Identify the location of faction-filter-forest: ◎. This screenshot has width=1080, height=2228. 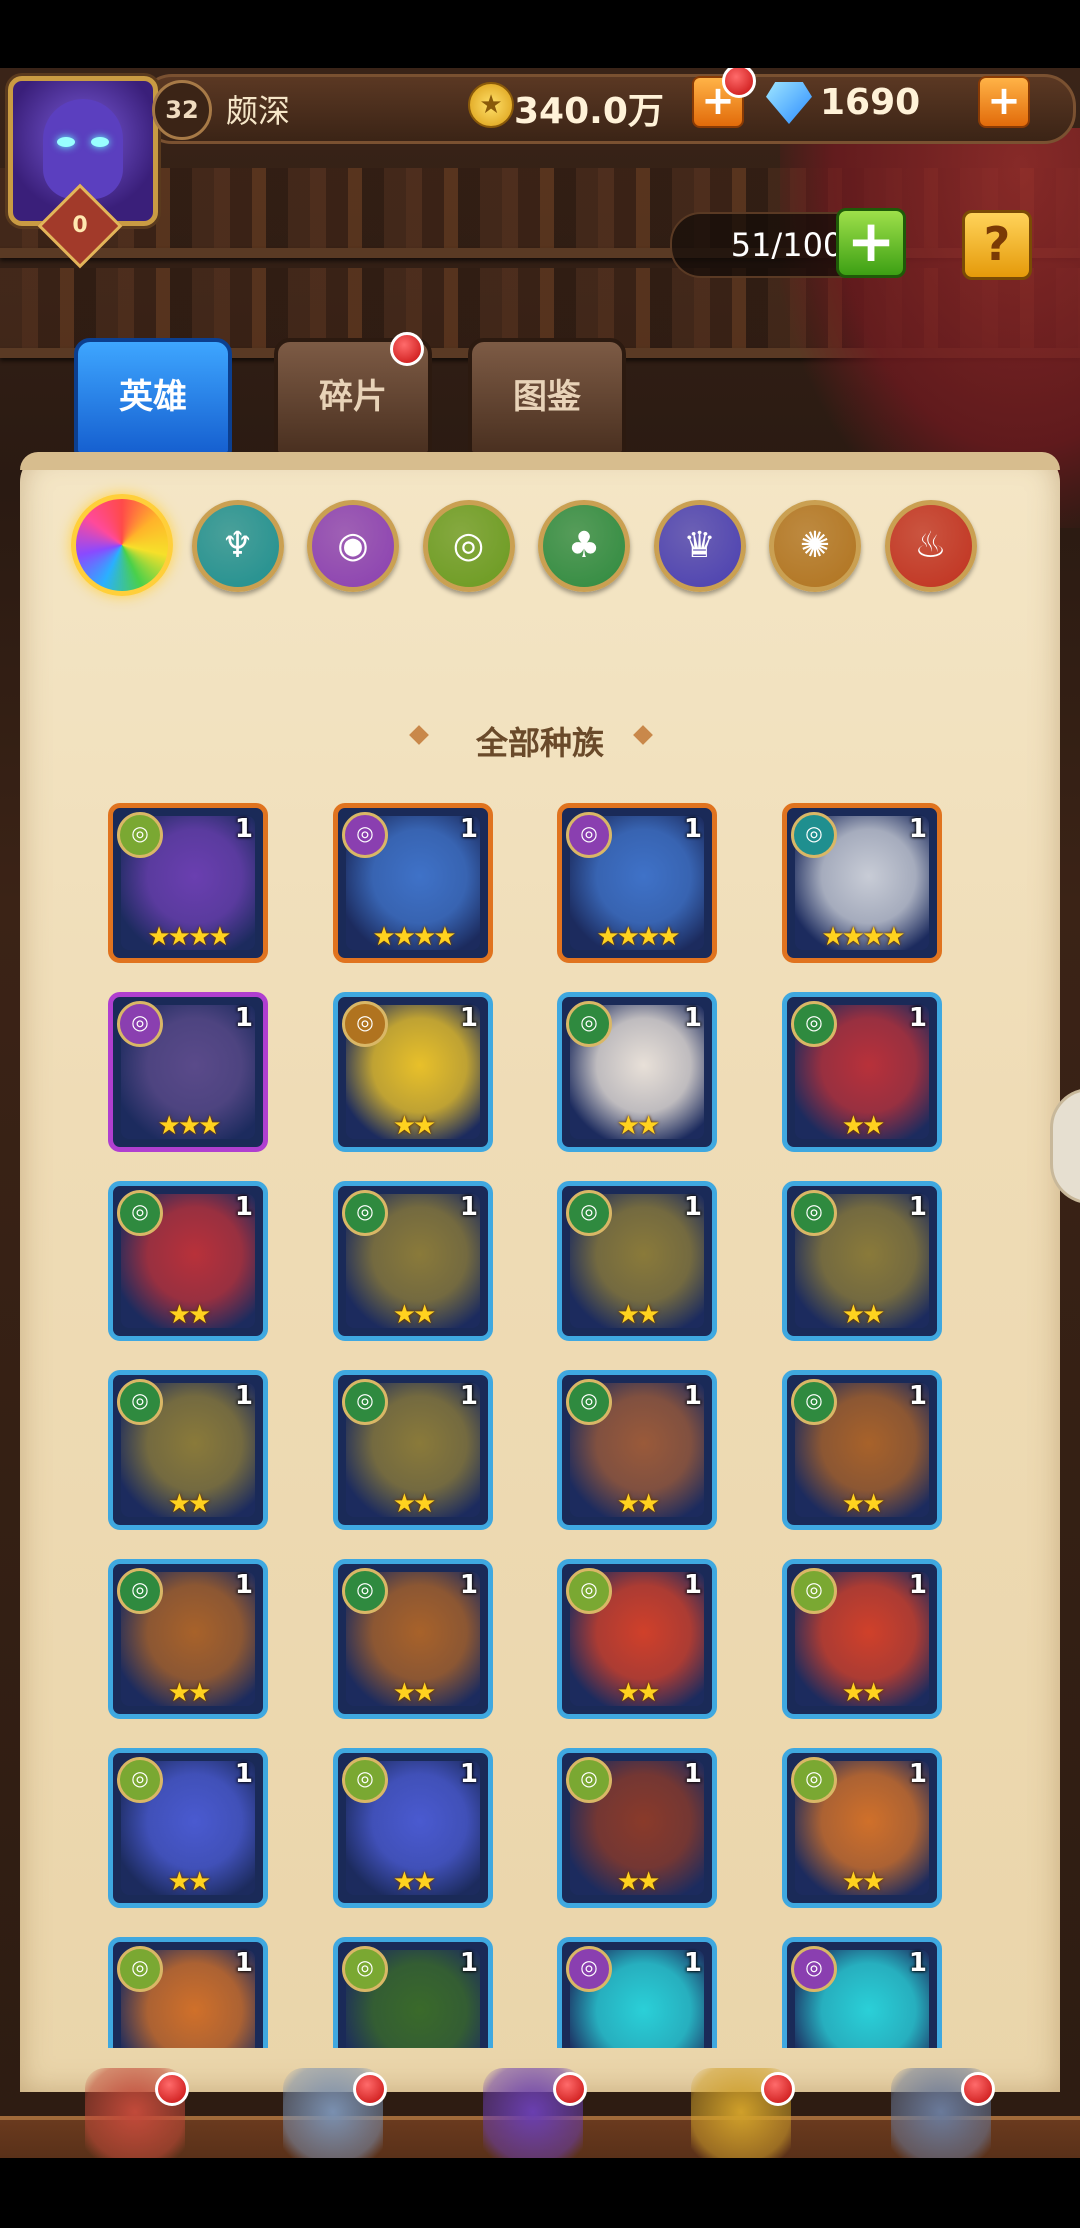
(468, 546).